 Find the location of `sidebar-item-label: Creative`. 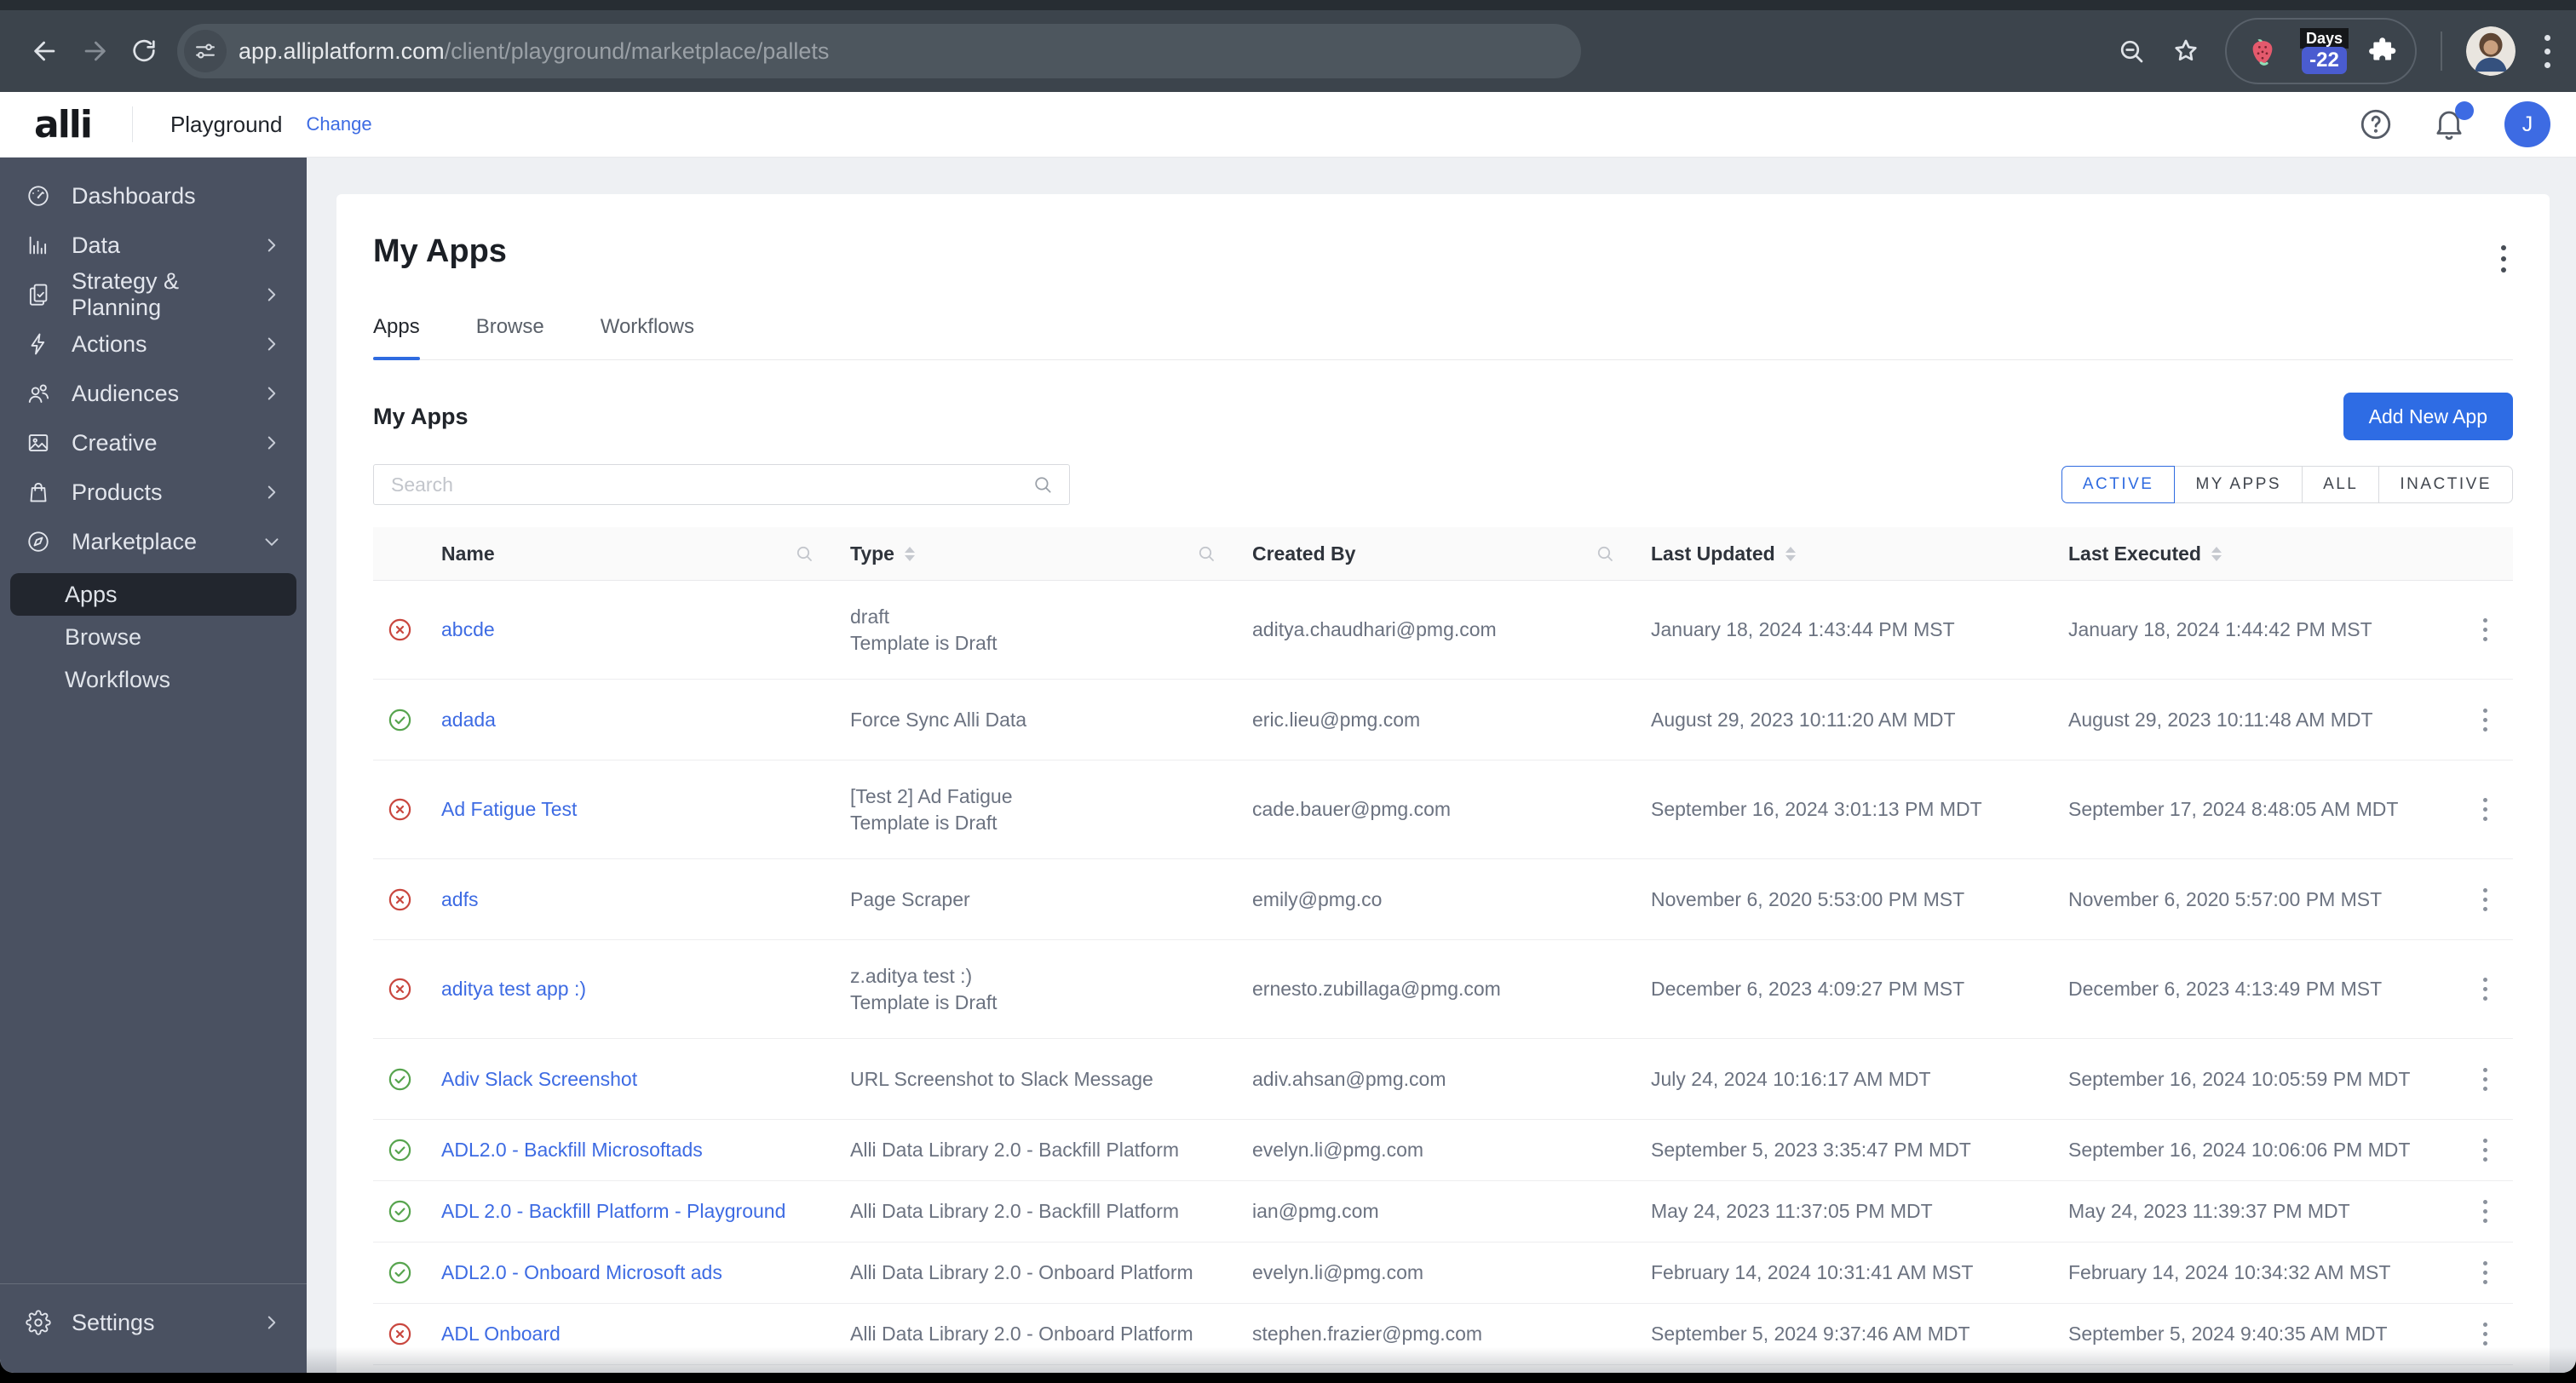

sidebar-item-label: Creative is located at coordinates (115, 442).